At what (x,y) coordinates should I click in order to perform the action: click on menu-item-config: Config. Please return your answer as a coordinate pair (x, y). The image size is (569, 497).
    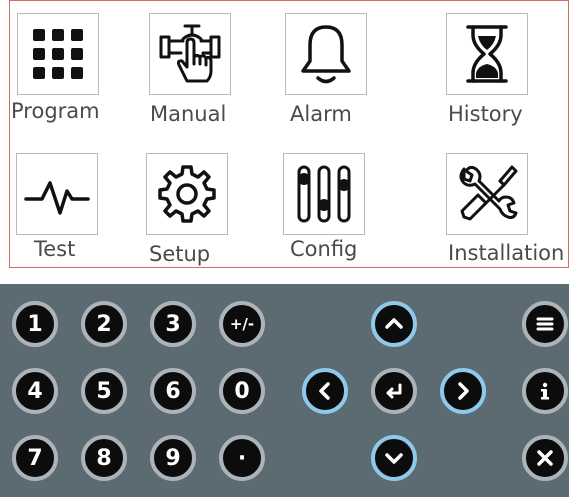
    Looking at the image, I should click on (335, 205).